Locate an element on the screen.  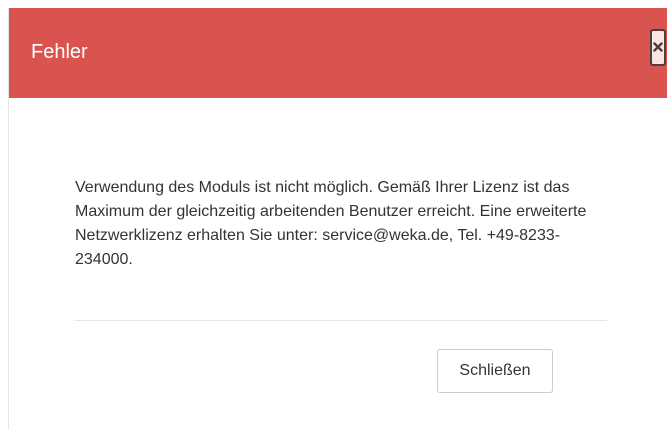
close-icon is located at coordinates (658, 47).